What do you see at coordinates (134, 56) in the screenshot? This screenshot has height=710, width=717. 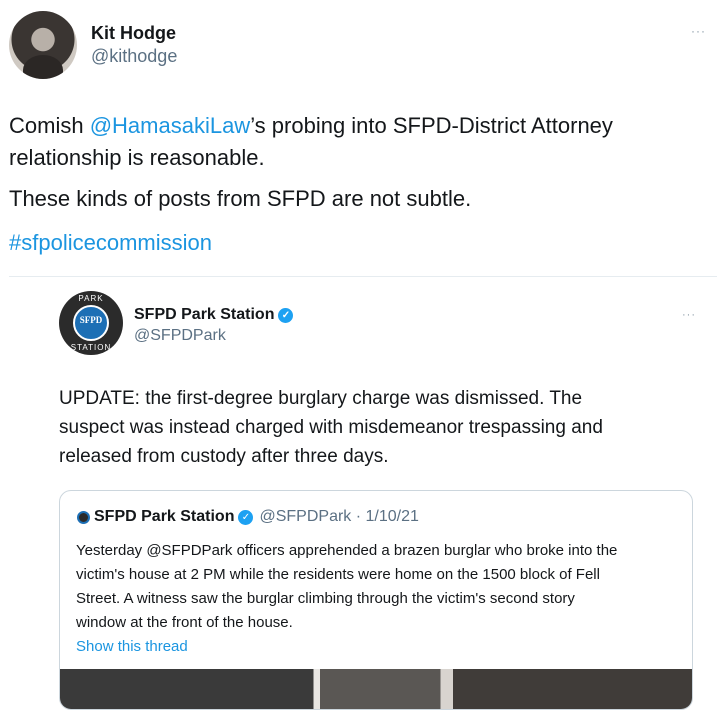 I see `author-handle: @kithodge` at bounding box center [134, 56].